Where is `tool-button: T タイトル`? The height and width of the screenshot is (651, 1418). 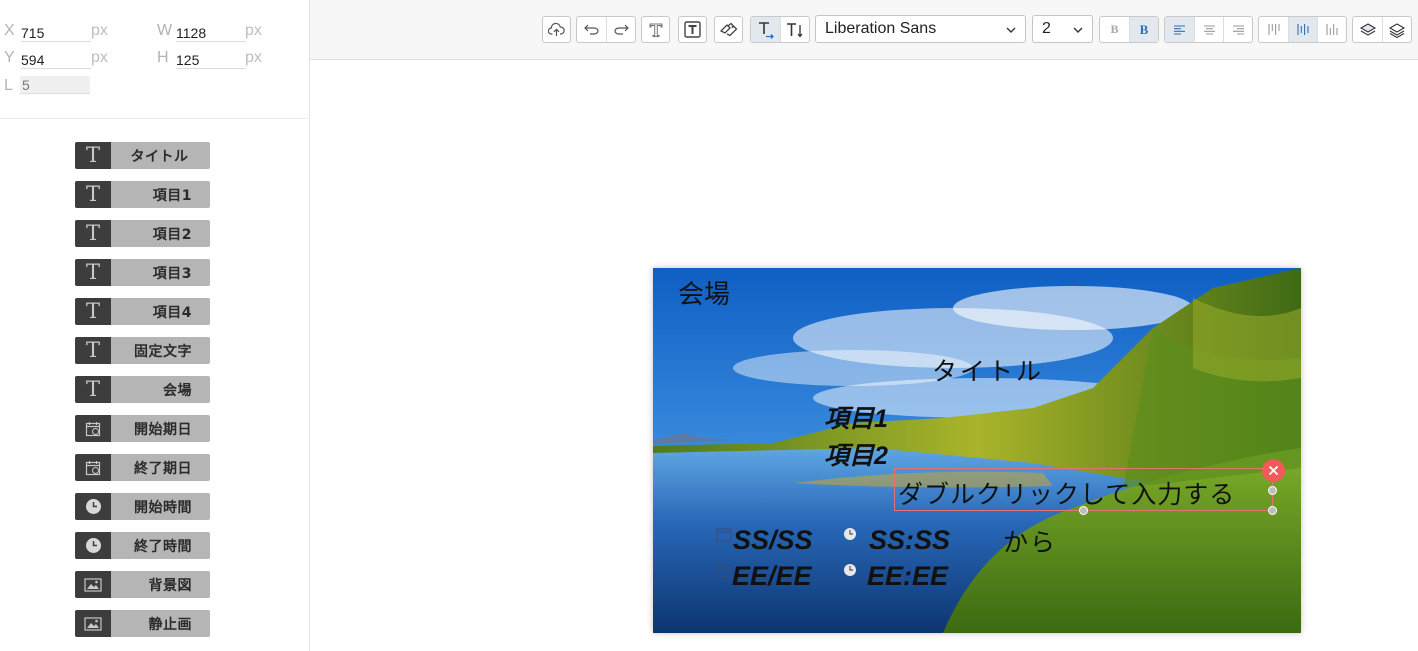 tool-button: T タイトル is located at coordinates (142, 155).